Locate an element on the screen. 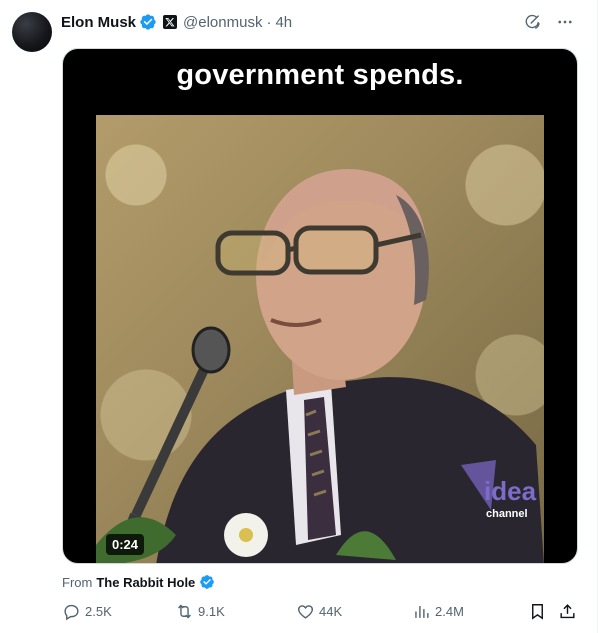  repost-count: 9.1K is located at coordinates (211, 611).